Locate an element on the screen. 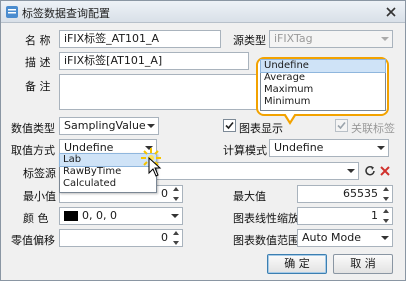 This screenshot has height=281, width=406. dropdown-option: Minimum is located at coordinates (323, 102).